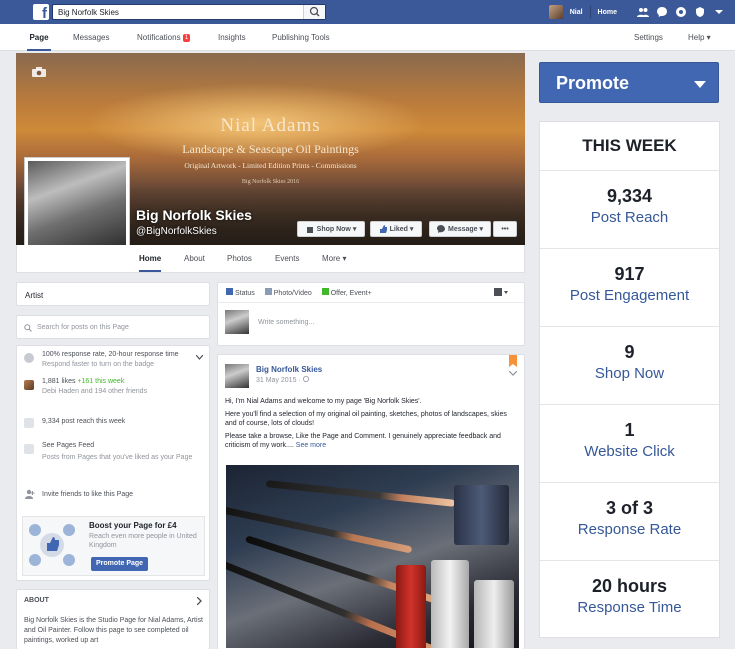  I want to click on more-options-button: •••, so click(505, 229).